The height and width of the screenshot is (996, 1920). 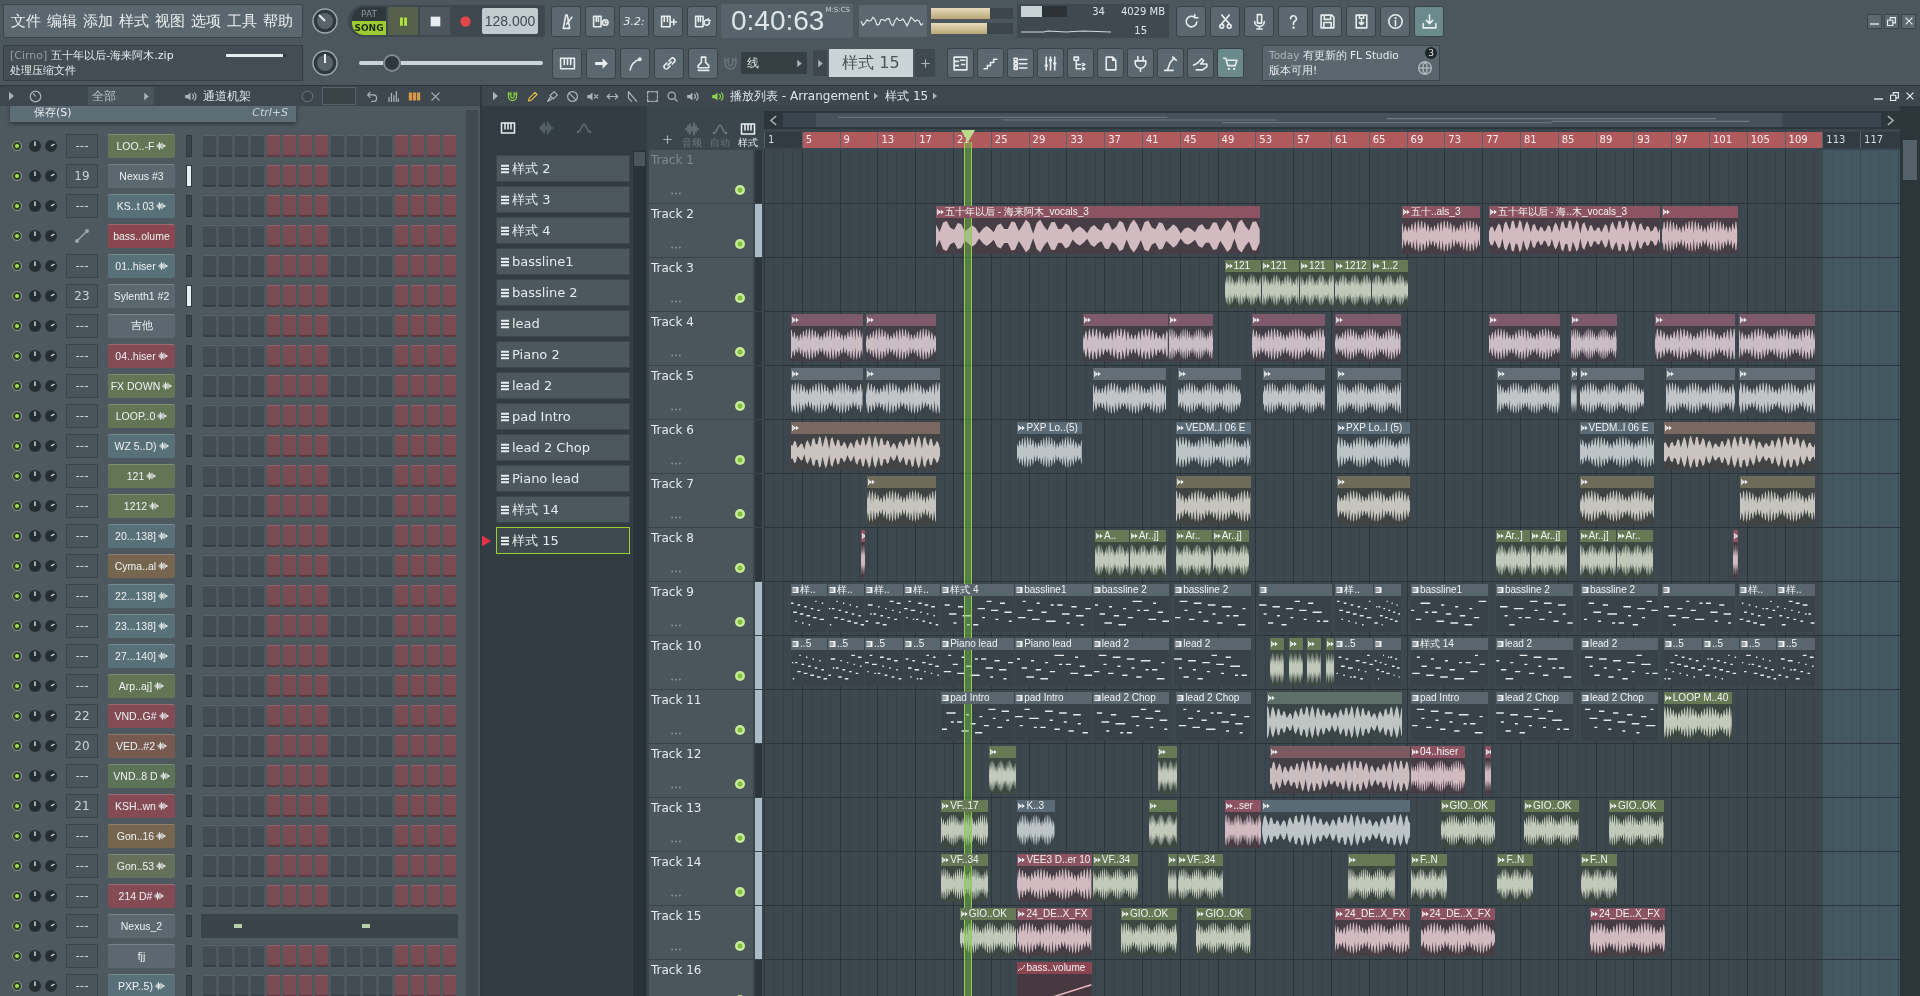 What do you see at coordinates (563, 509) in the screenshot?
I see `pattern-item: 样式 14` at bounding box center [563, 509].